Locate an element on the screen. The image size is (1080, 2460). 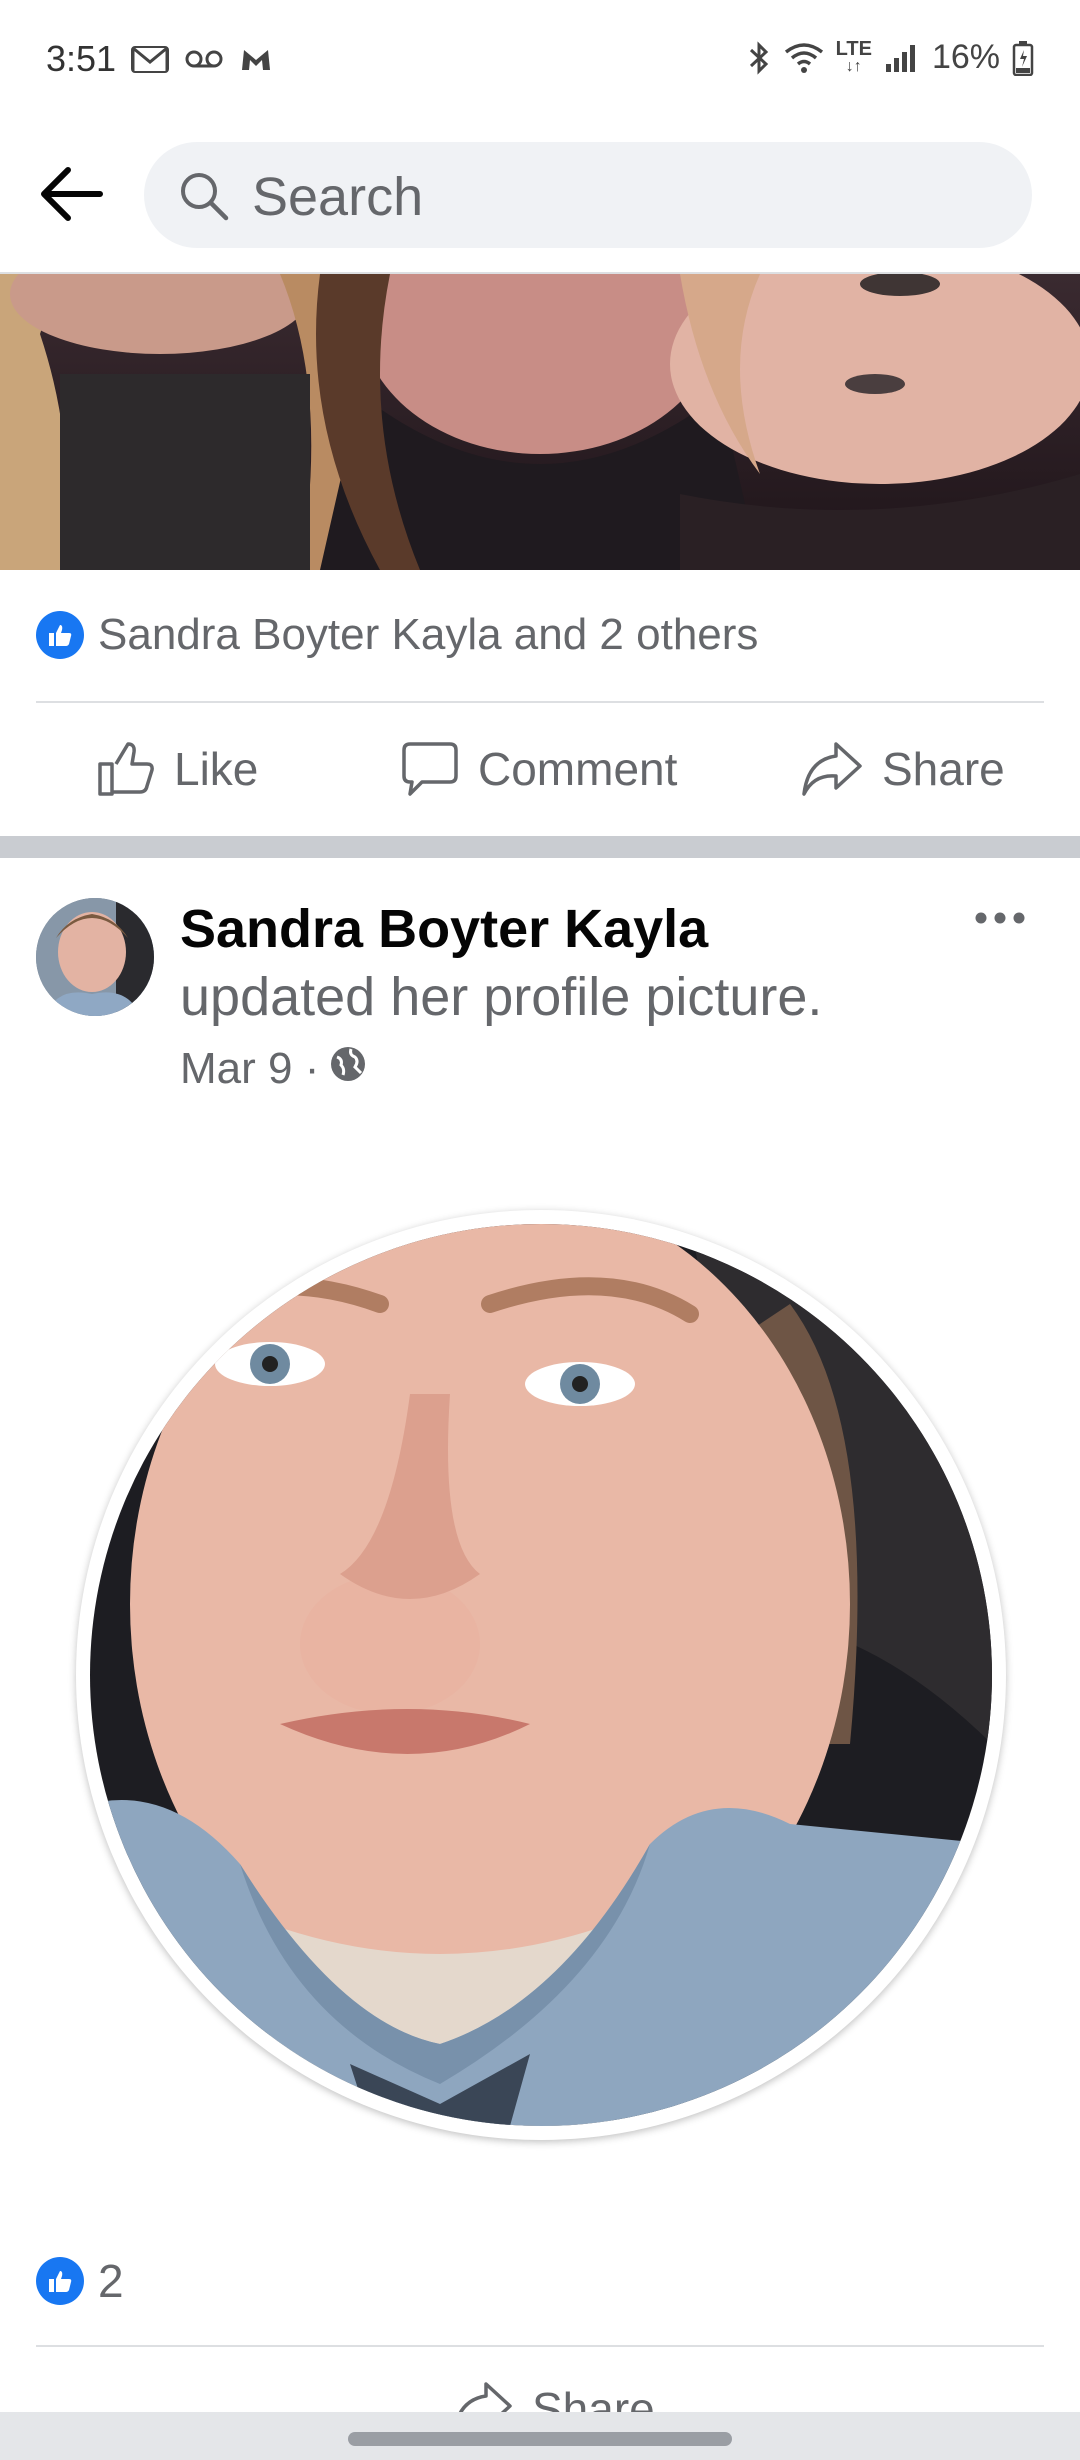
post-photo is located at coordinates (540, 422).